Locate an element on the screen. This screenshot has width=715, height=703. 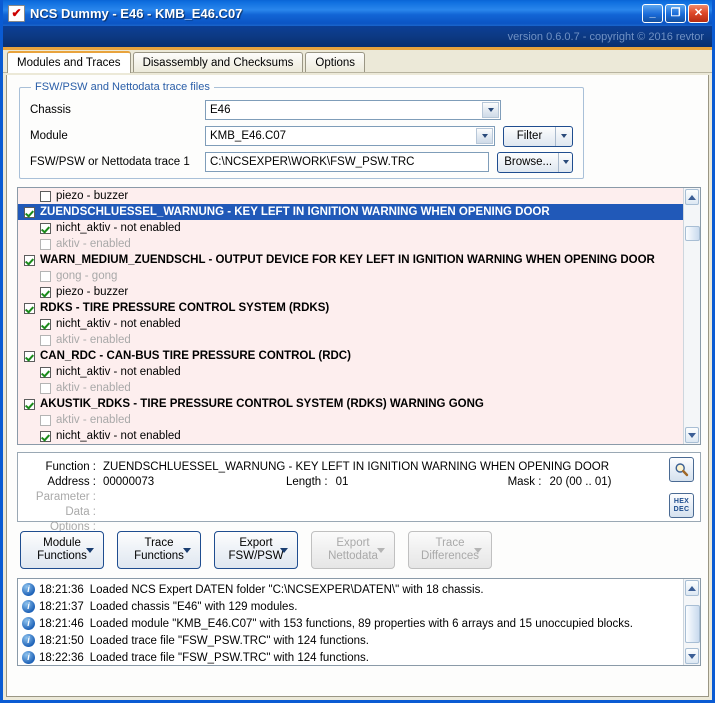
action-button-export-fswpsw: Export FSW/PSW is located at coordinates (256, 550).